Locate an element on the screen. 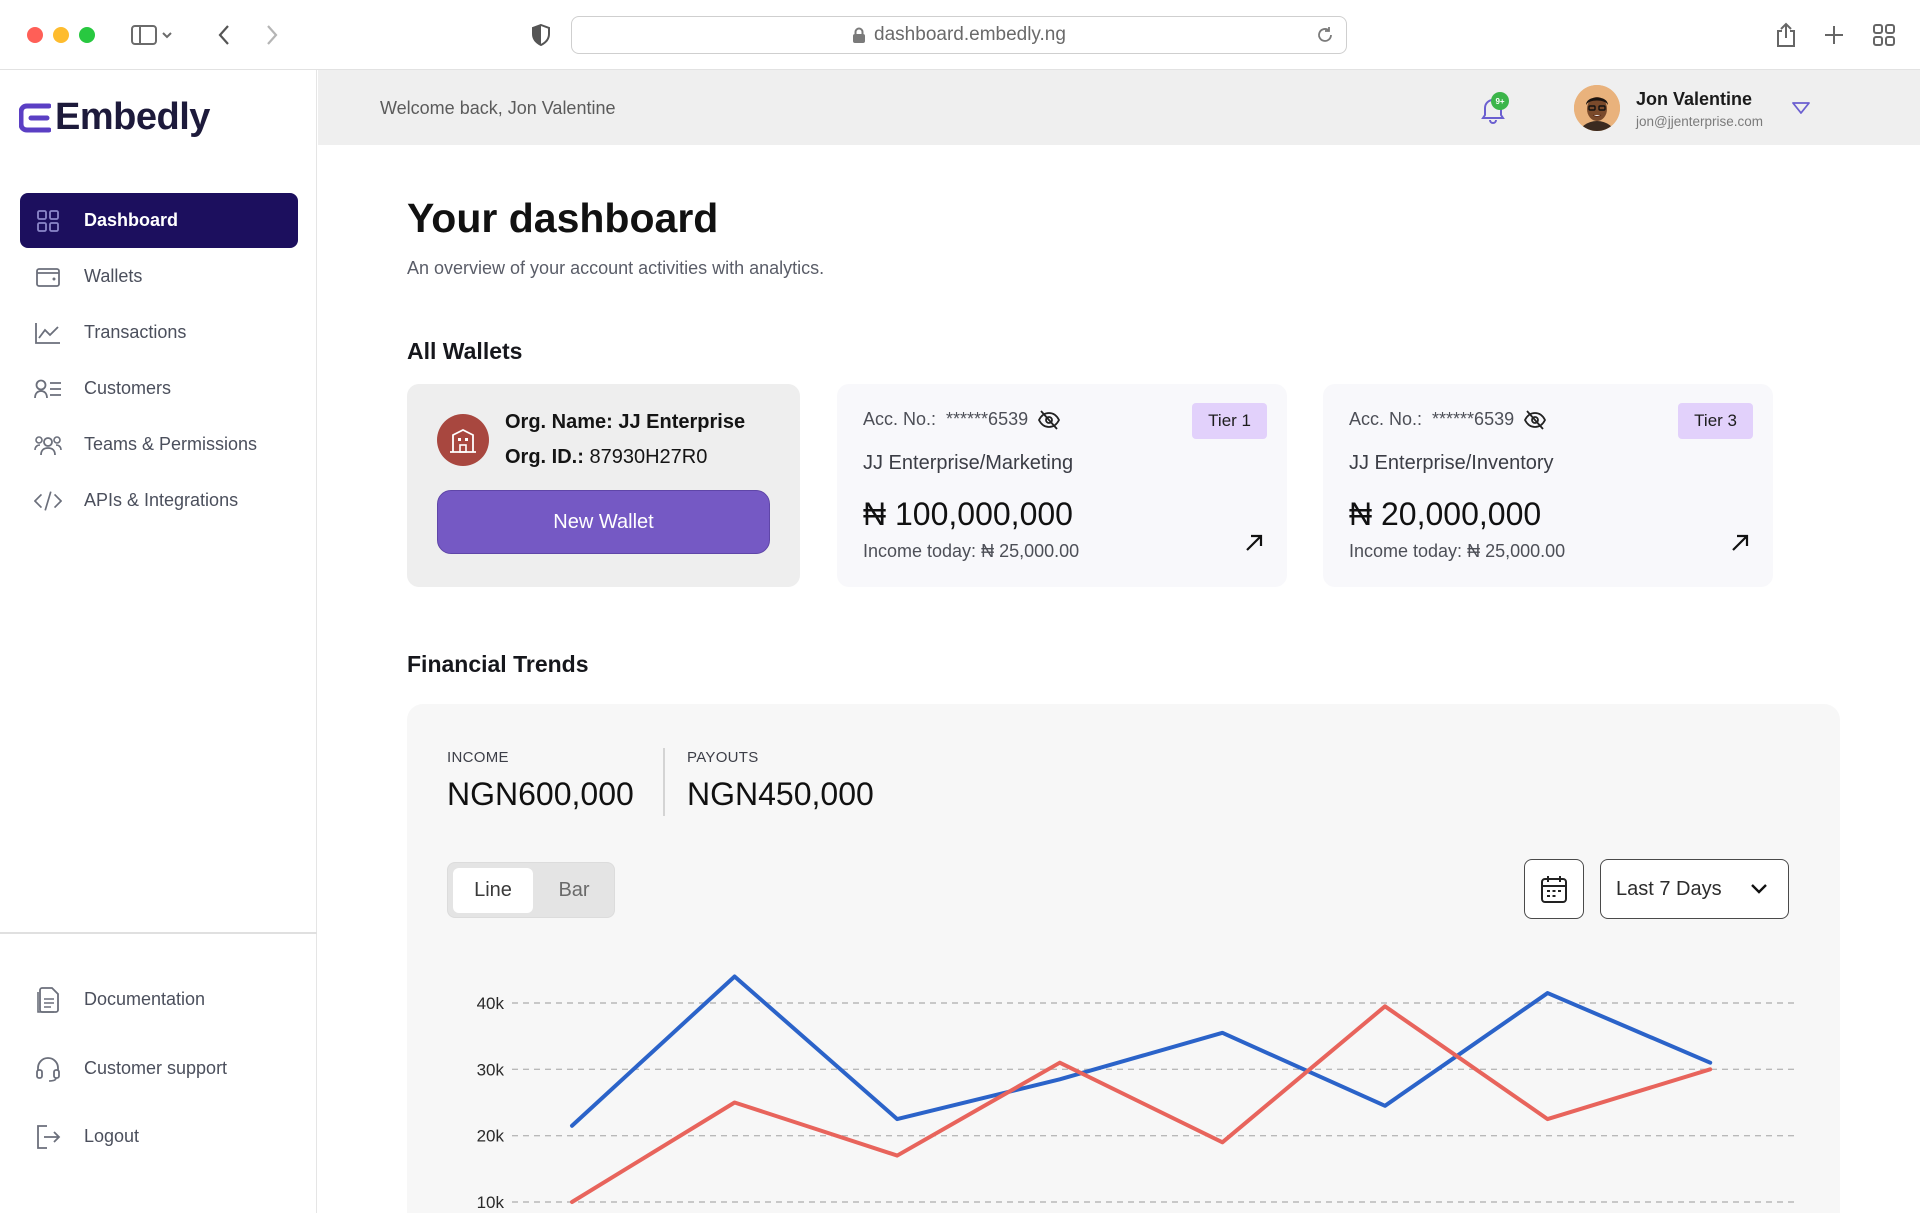  series-line is located at coordinates (1141, 1104).